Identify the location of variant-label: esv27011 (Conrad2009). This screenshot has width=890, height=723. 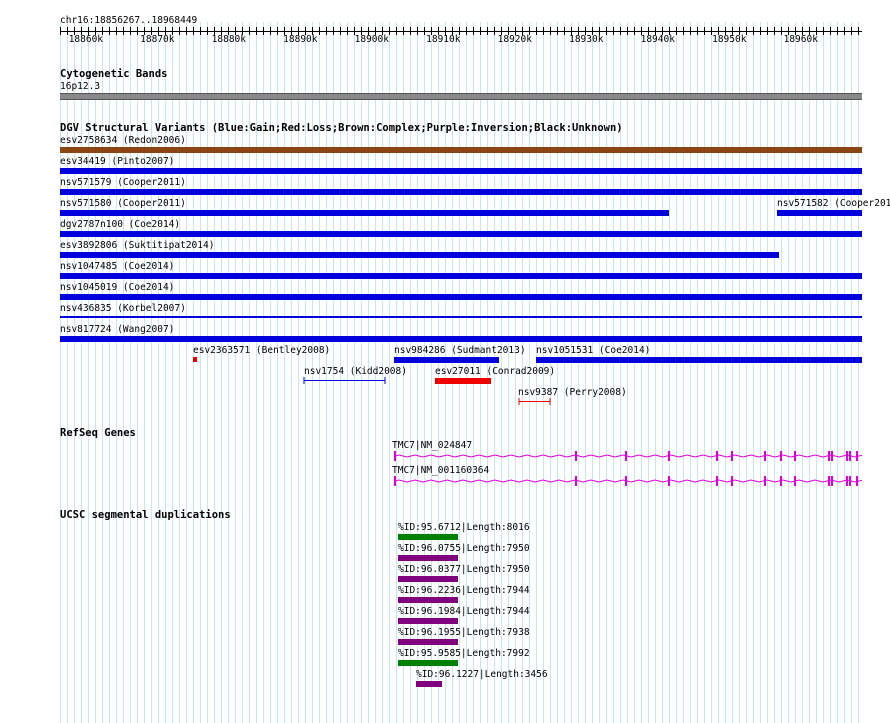
(495, 371).